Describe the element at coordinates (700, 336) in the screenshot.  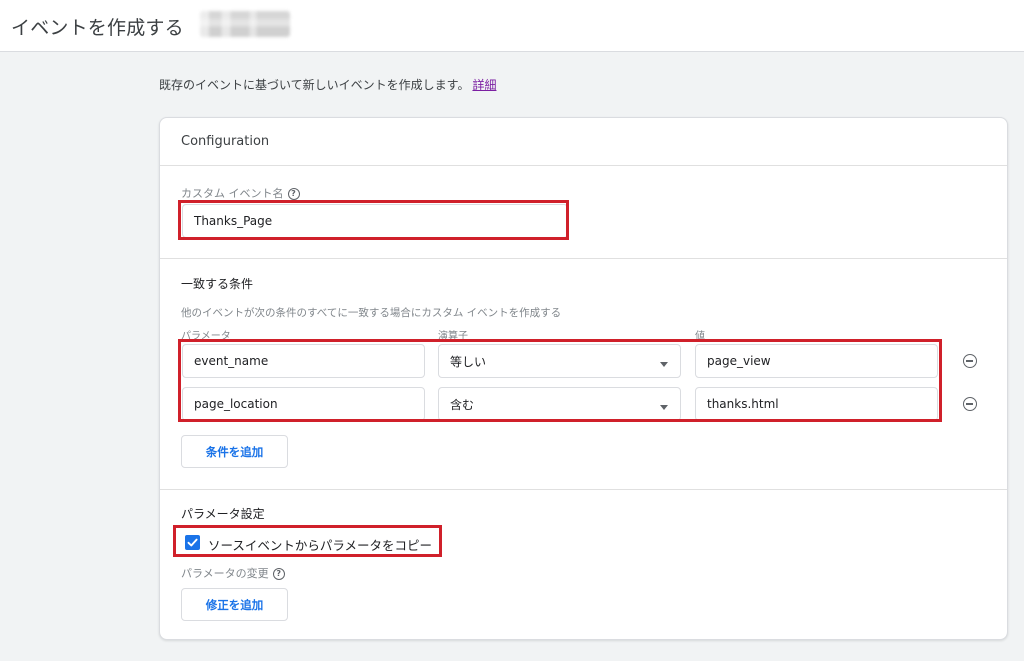
I see `column-label-value: 値` at that location.